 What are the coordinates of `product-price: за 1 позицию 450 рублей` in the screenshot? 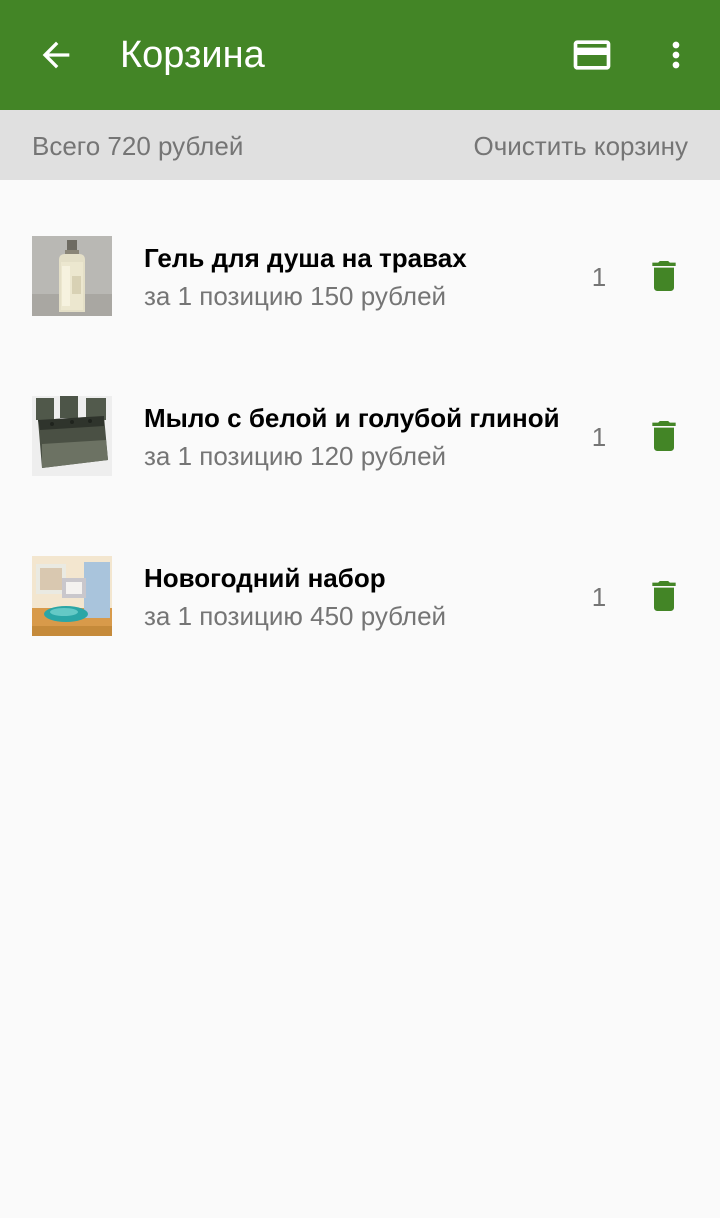 It's located at (295, 616).